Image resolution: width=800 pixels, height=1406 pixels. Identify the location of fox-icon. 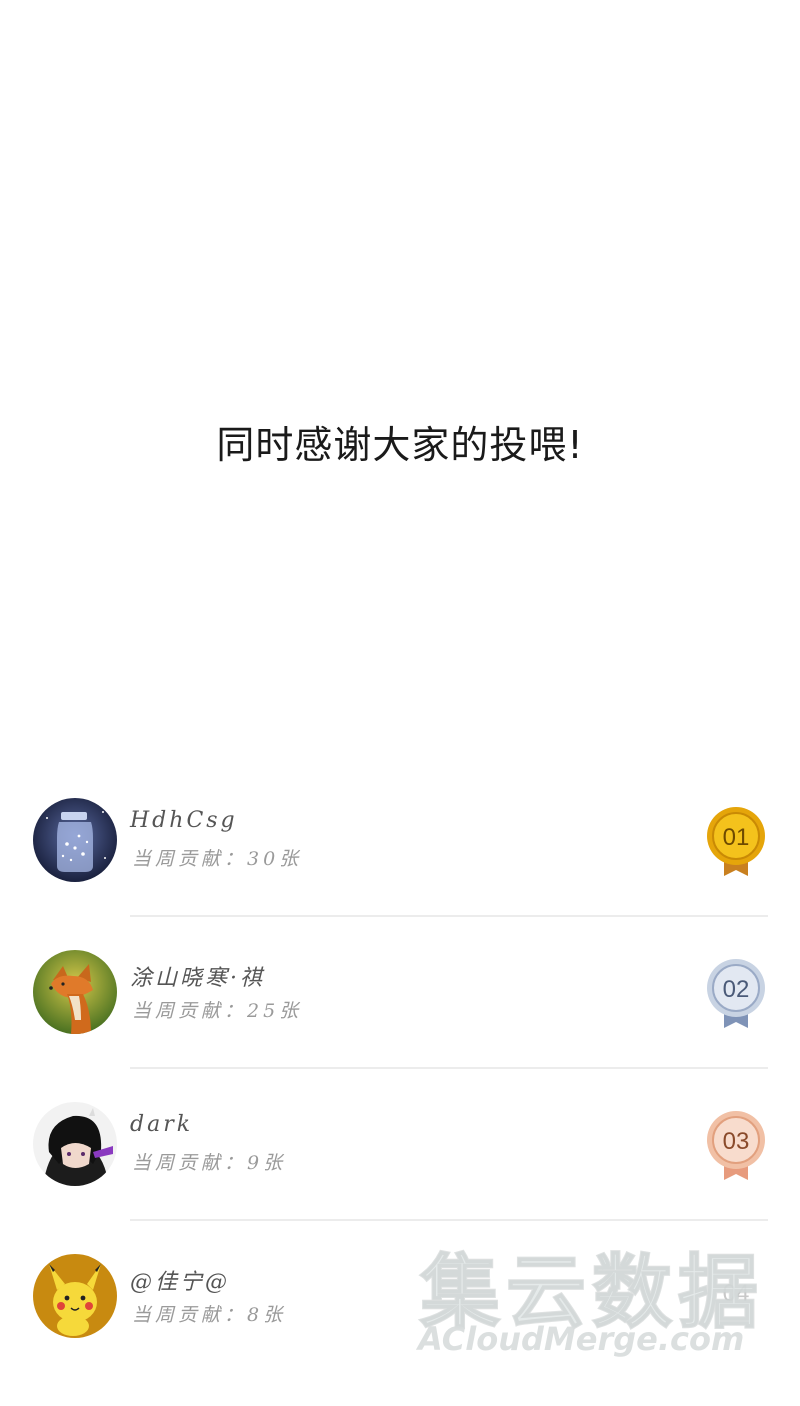
(75, 992).